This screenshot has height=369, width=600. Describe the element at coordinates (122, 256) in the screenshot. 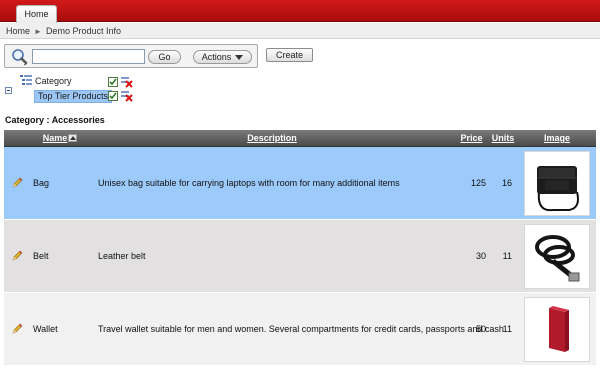

I see `cell-description: Leather belt` at that location.